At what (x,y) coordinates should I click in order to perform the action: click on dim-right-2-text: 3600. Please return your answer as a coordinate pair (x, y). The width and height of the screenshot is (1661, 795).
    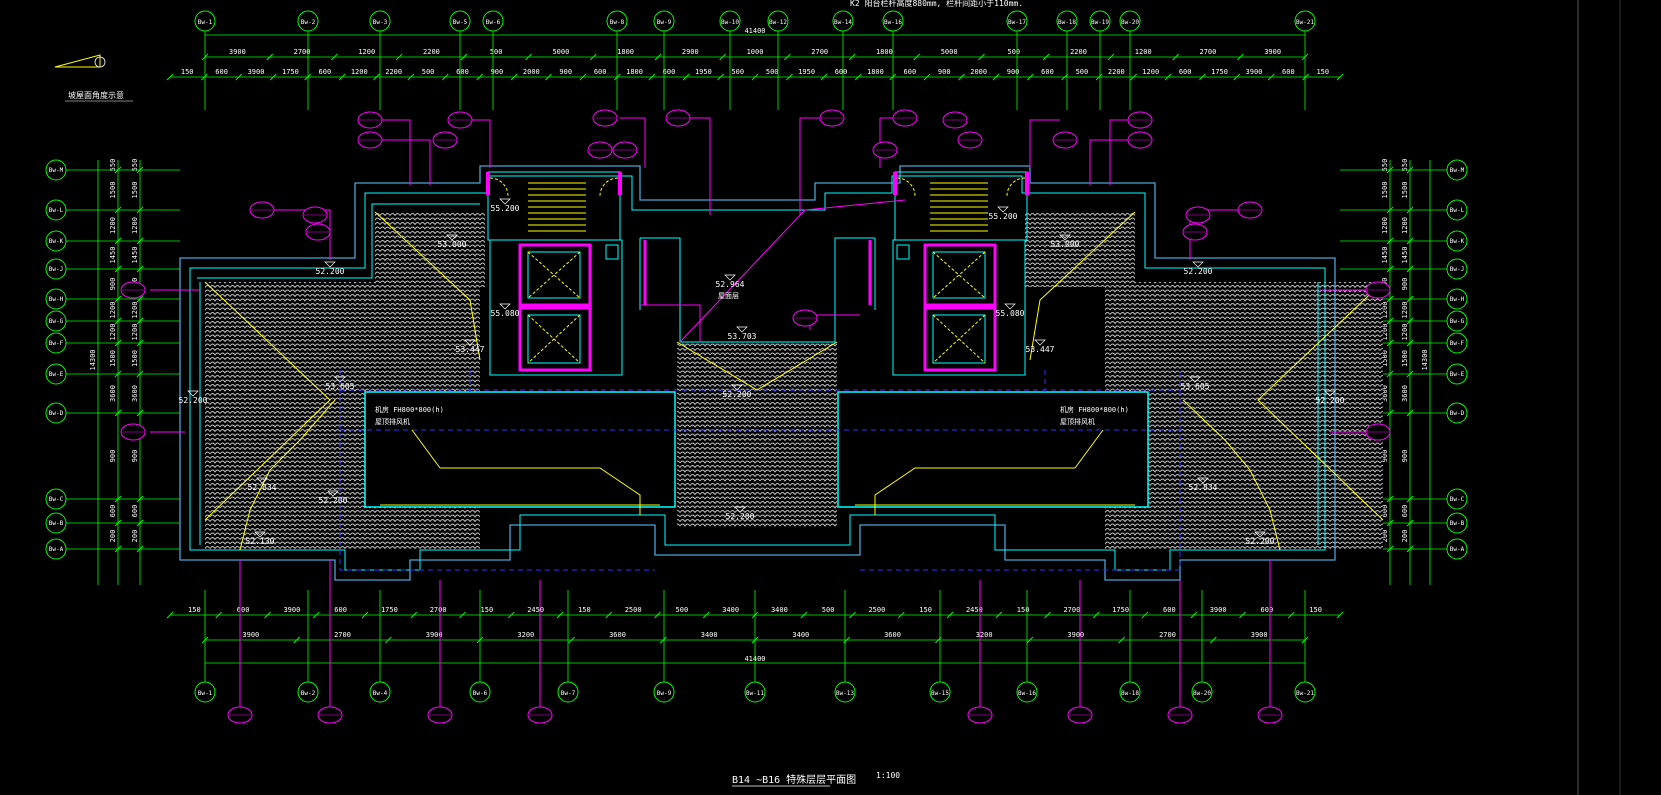
    Looking at the image, I should click on (1405, 393).